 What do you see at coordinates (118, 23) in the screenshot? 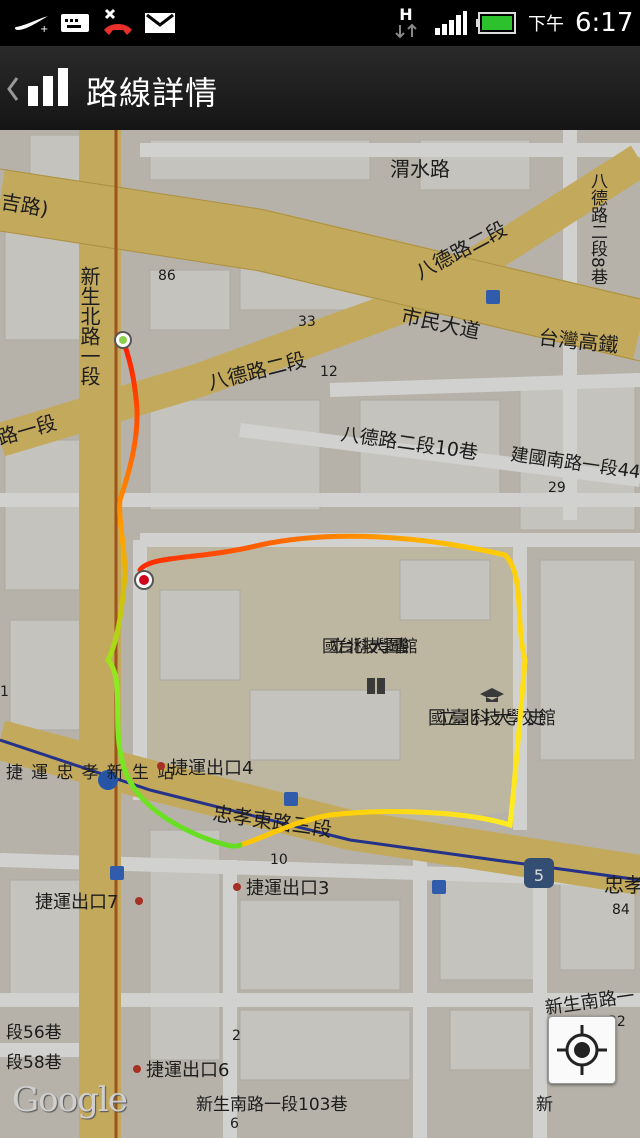
I see `missed-call-icon` at bounding box center [118, 23].